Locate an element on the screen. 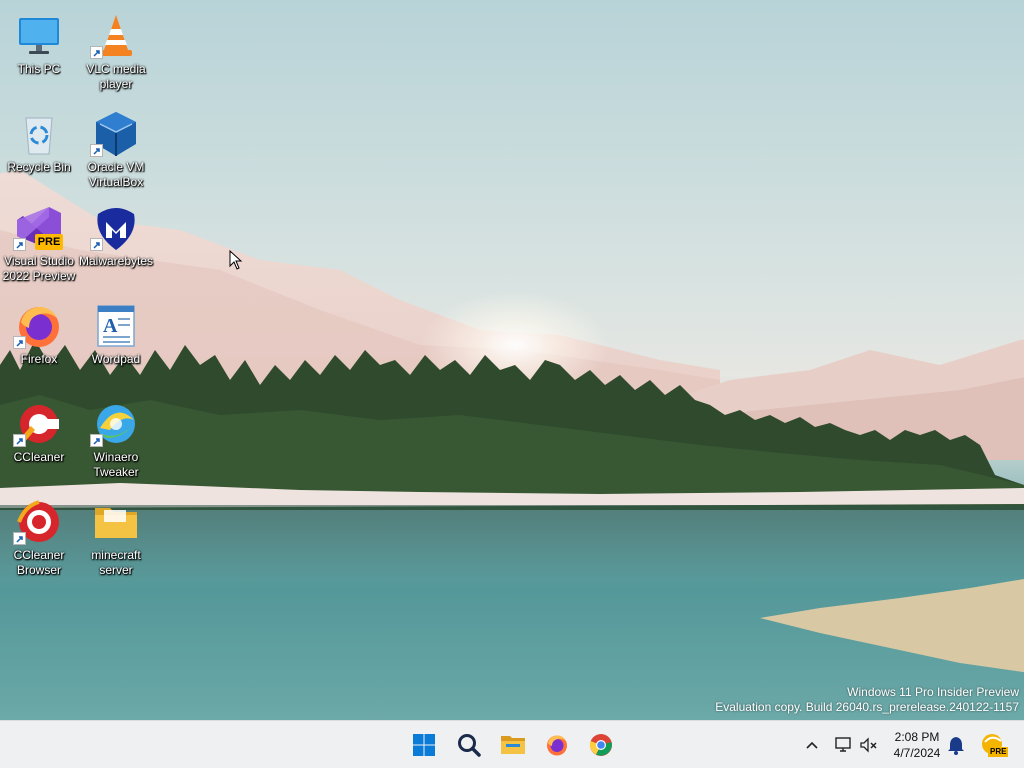  start-button is located at coordinates (424, 745).